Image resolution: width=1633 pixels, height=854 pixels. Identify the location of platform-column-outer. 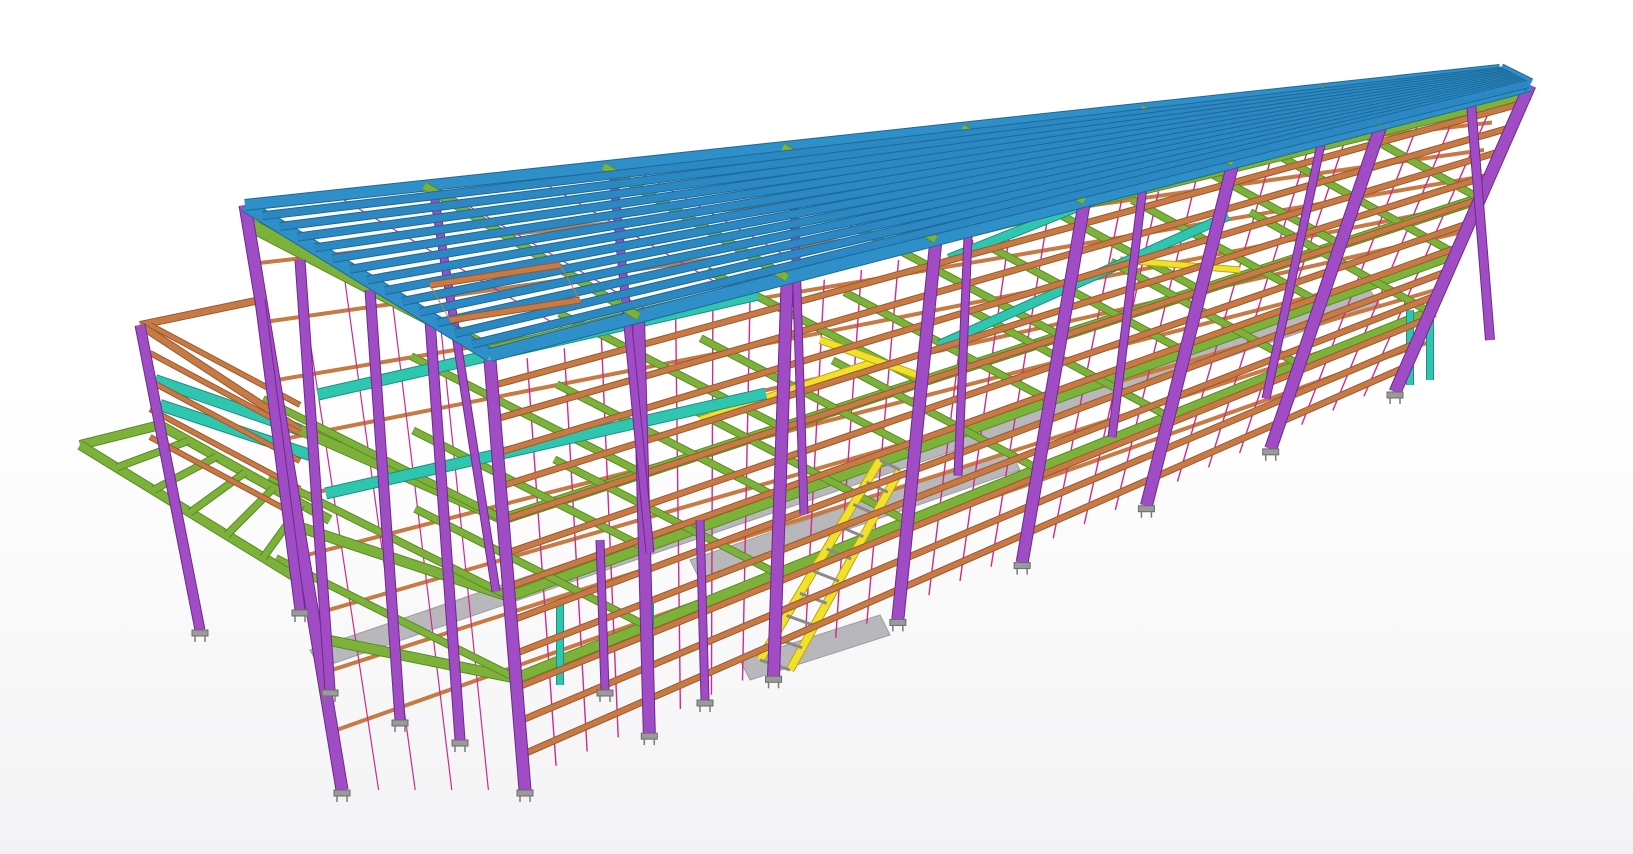
(170, 477).